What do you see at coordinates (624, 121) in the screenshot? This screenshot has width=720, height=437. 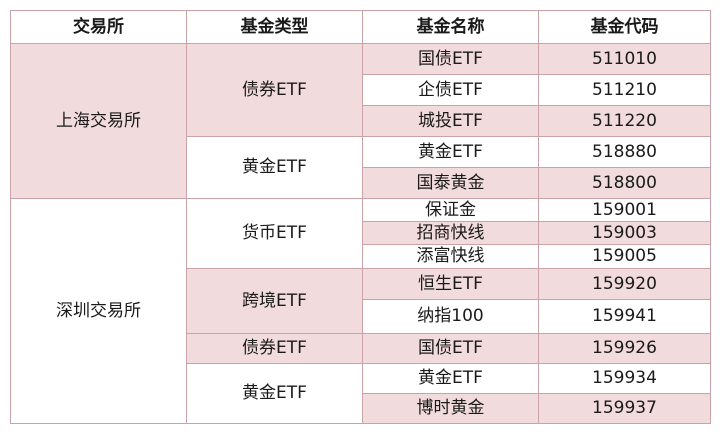 I see `fund-code-cell: 511220` at bounding box center [624, 121].